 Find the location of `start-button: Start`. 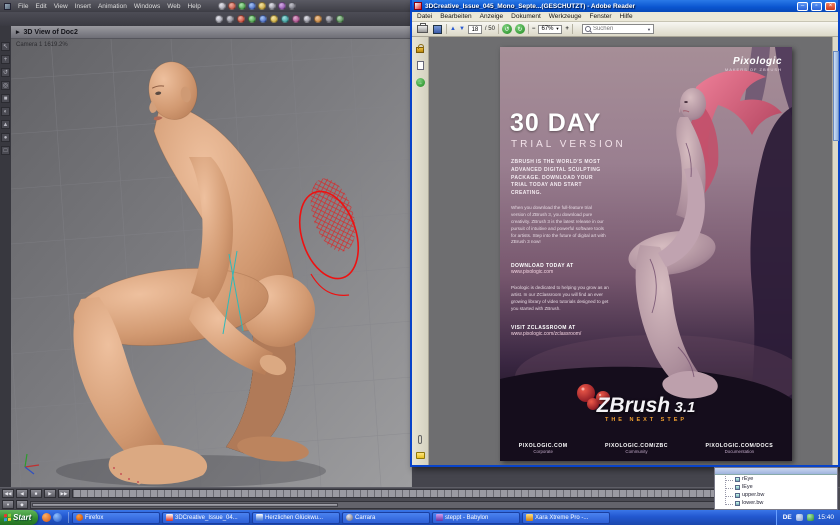

start-button: Start is located at coordinates (19, 517).